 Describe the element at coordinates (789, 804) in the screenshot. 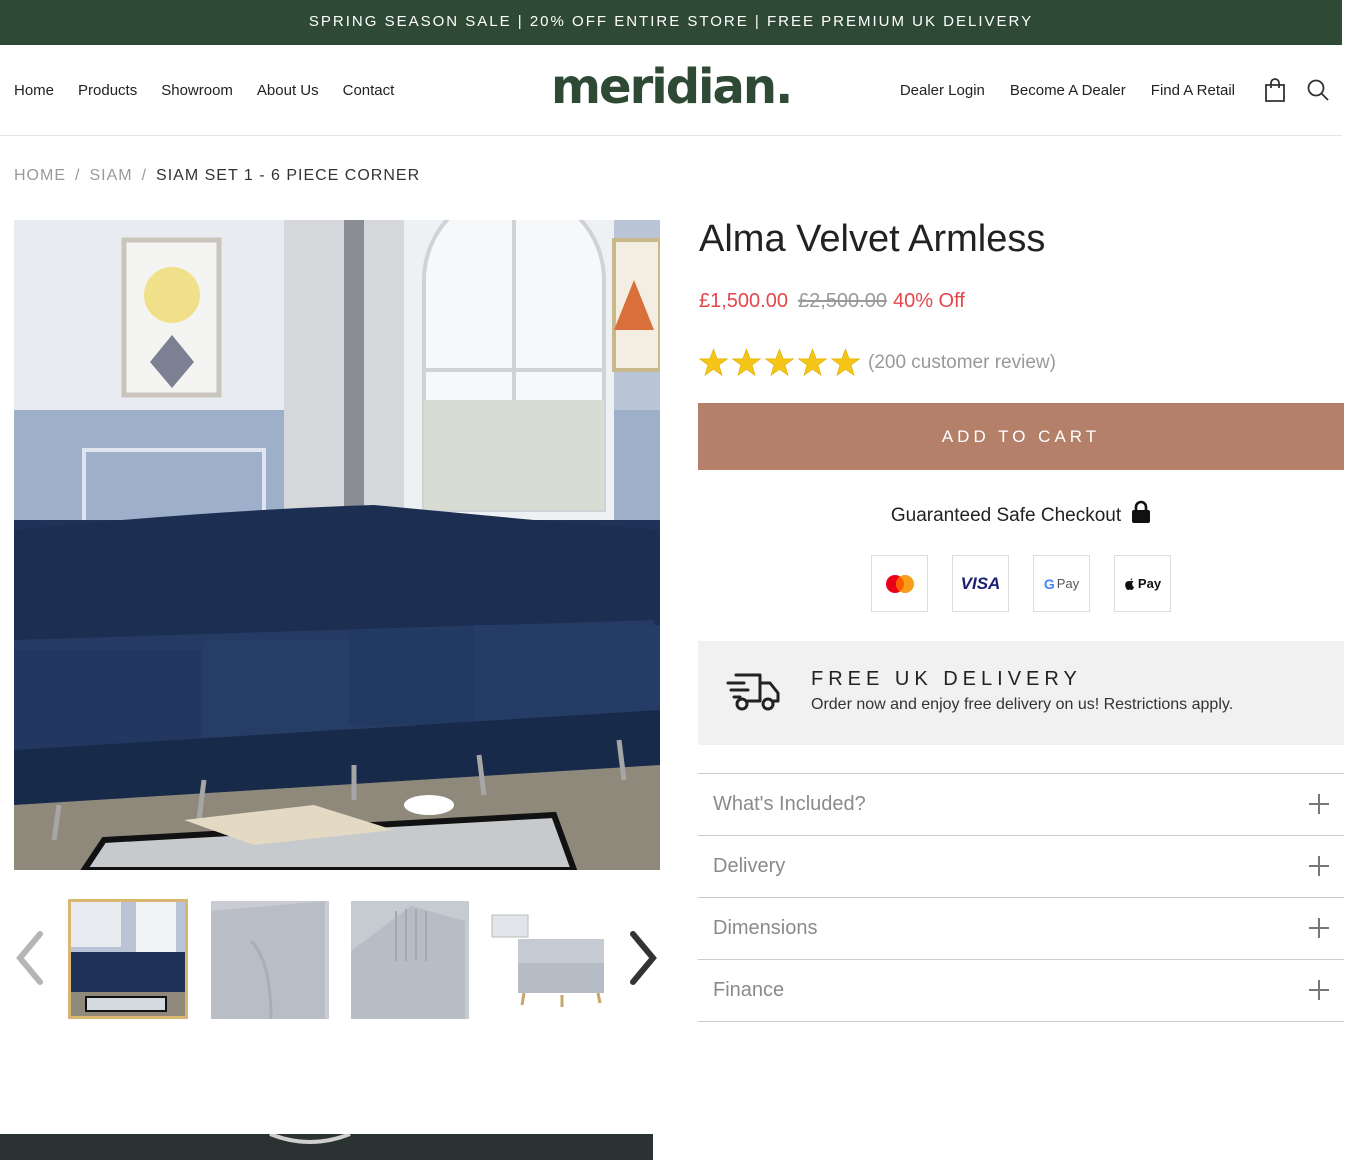

I see `accordion-label: What's Included?` at that location.